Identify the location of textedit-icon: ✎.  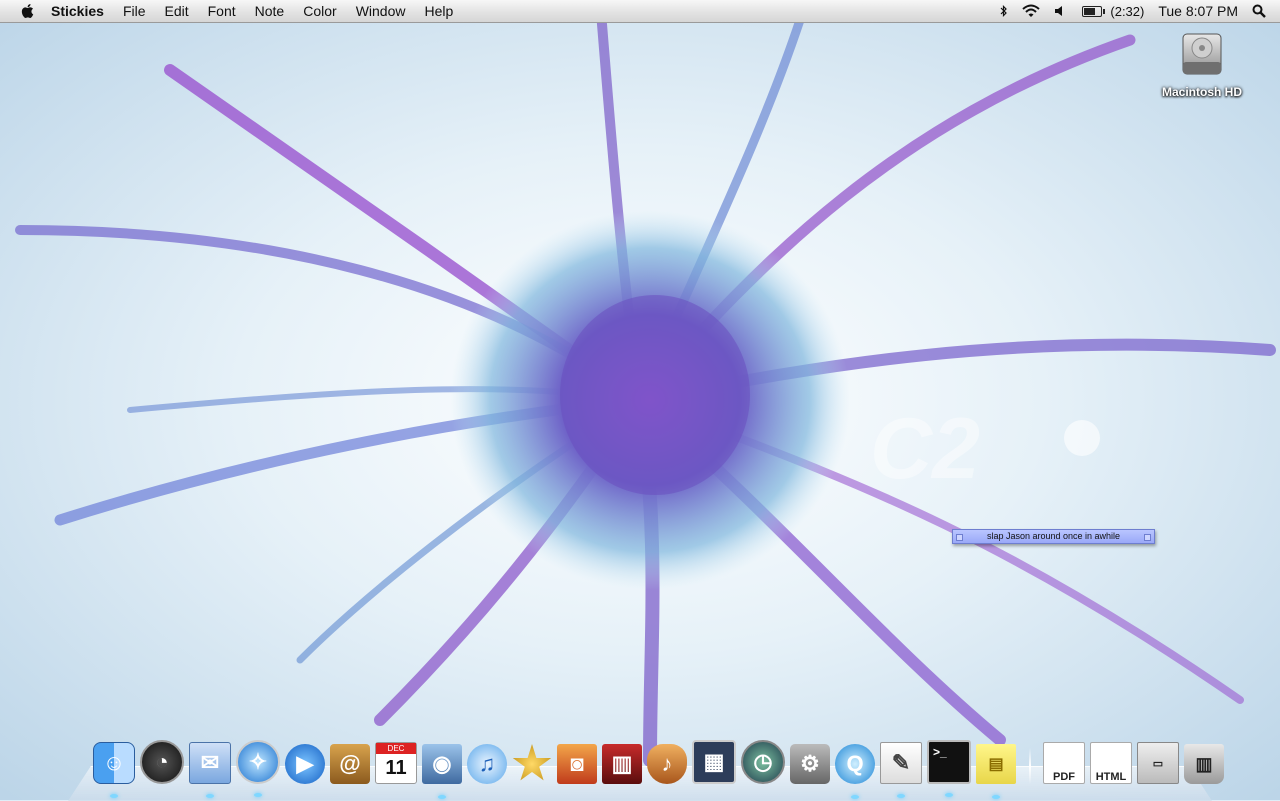
(901, 770).